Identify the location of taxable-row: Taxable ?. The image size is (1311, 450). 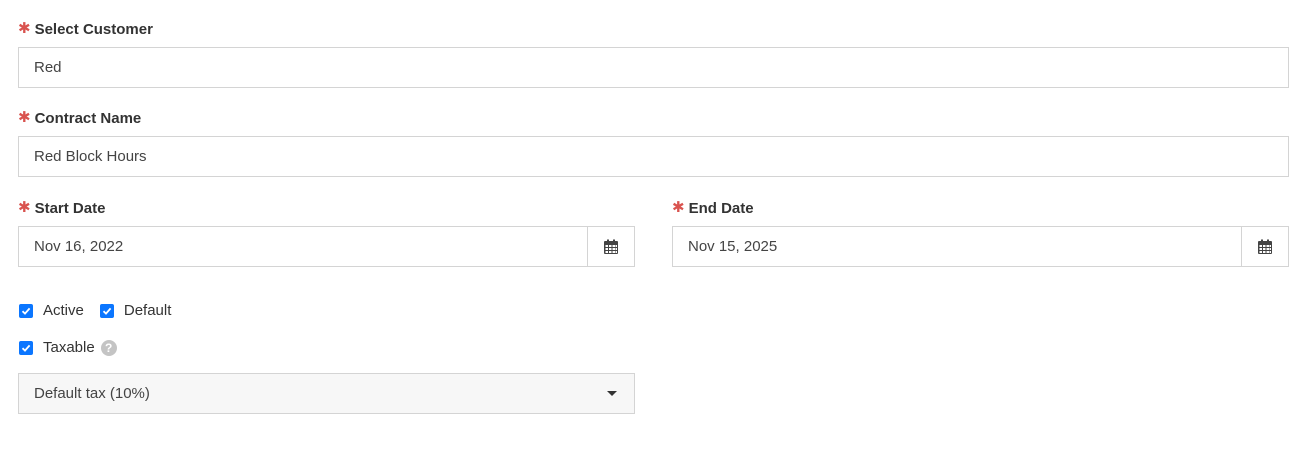
(68, 347).